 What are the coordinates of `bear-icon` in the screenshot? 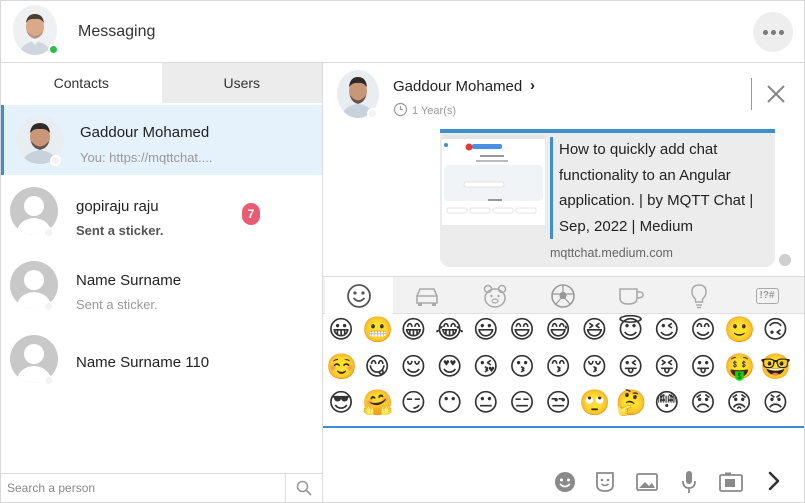 It's located at (495, 296).